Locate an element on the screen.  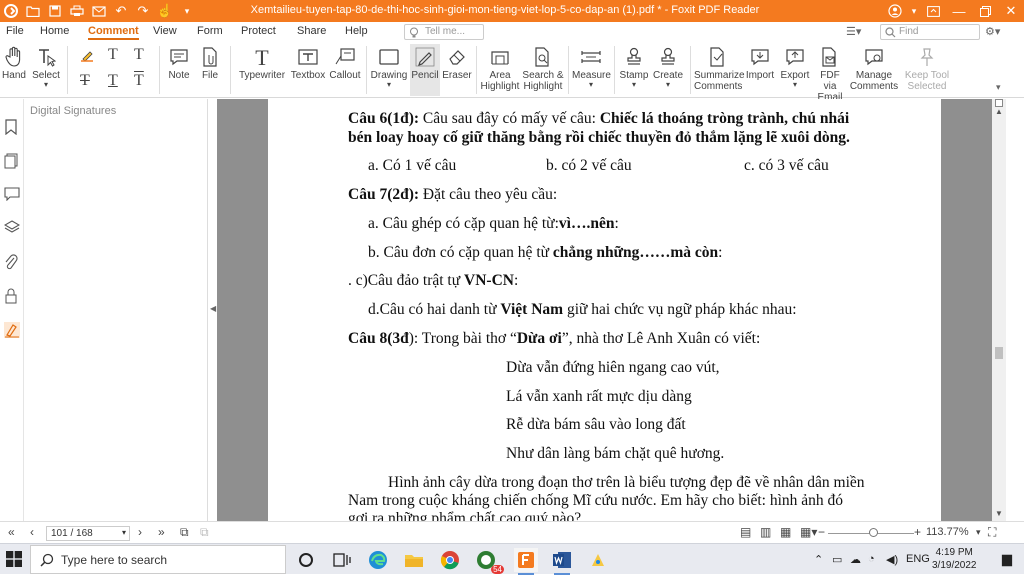
zoom-in-icon: + is located at coordinates (917, 532).